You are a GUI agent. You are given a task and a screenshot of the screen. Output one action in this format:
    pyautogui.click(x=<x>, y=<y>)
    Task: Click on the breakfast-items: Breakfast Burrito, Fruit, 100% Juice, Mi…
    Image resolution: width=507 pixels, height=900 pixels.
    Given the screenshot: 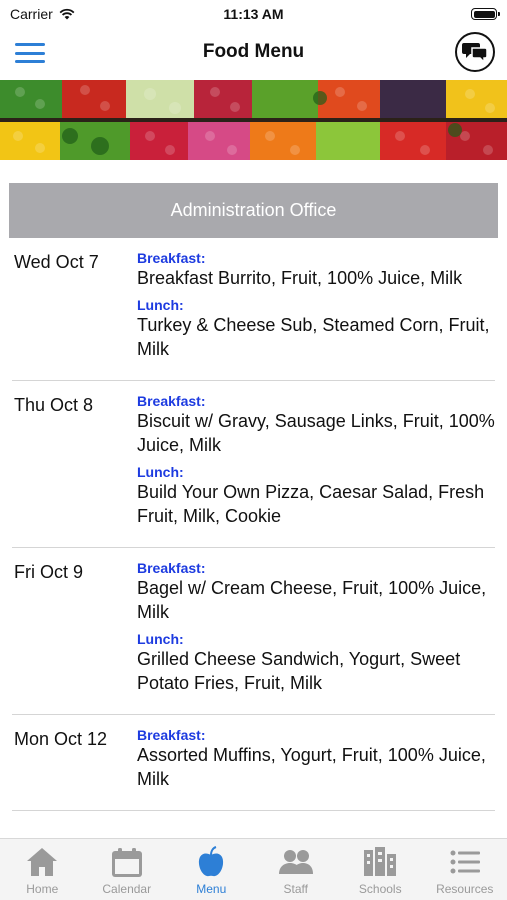 What is the action you would take?
    pyautogui.click(x=300, y=278)
    